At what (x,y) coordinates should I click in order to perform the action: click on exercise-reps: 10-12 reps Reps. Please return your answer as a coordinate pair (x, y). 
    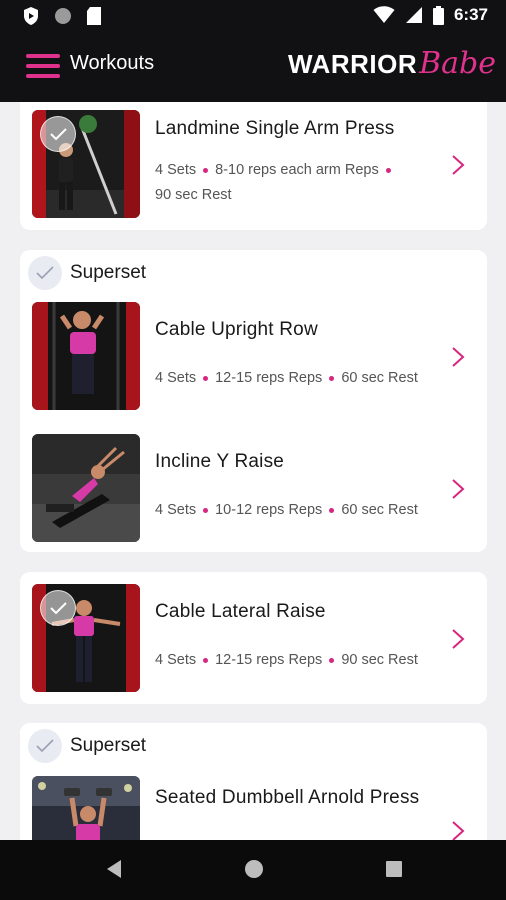
    Looking at the image, I should click on (269, 510).